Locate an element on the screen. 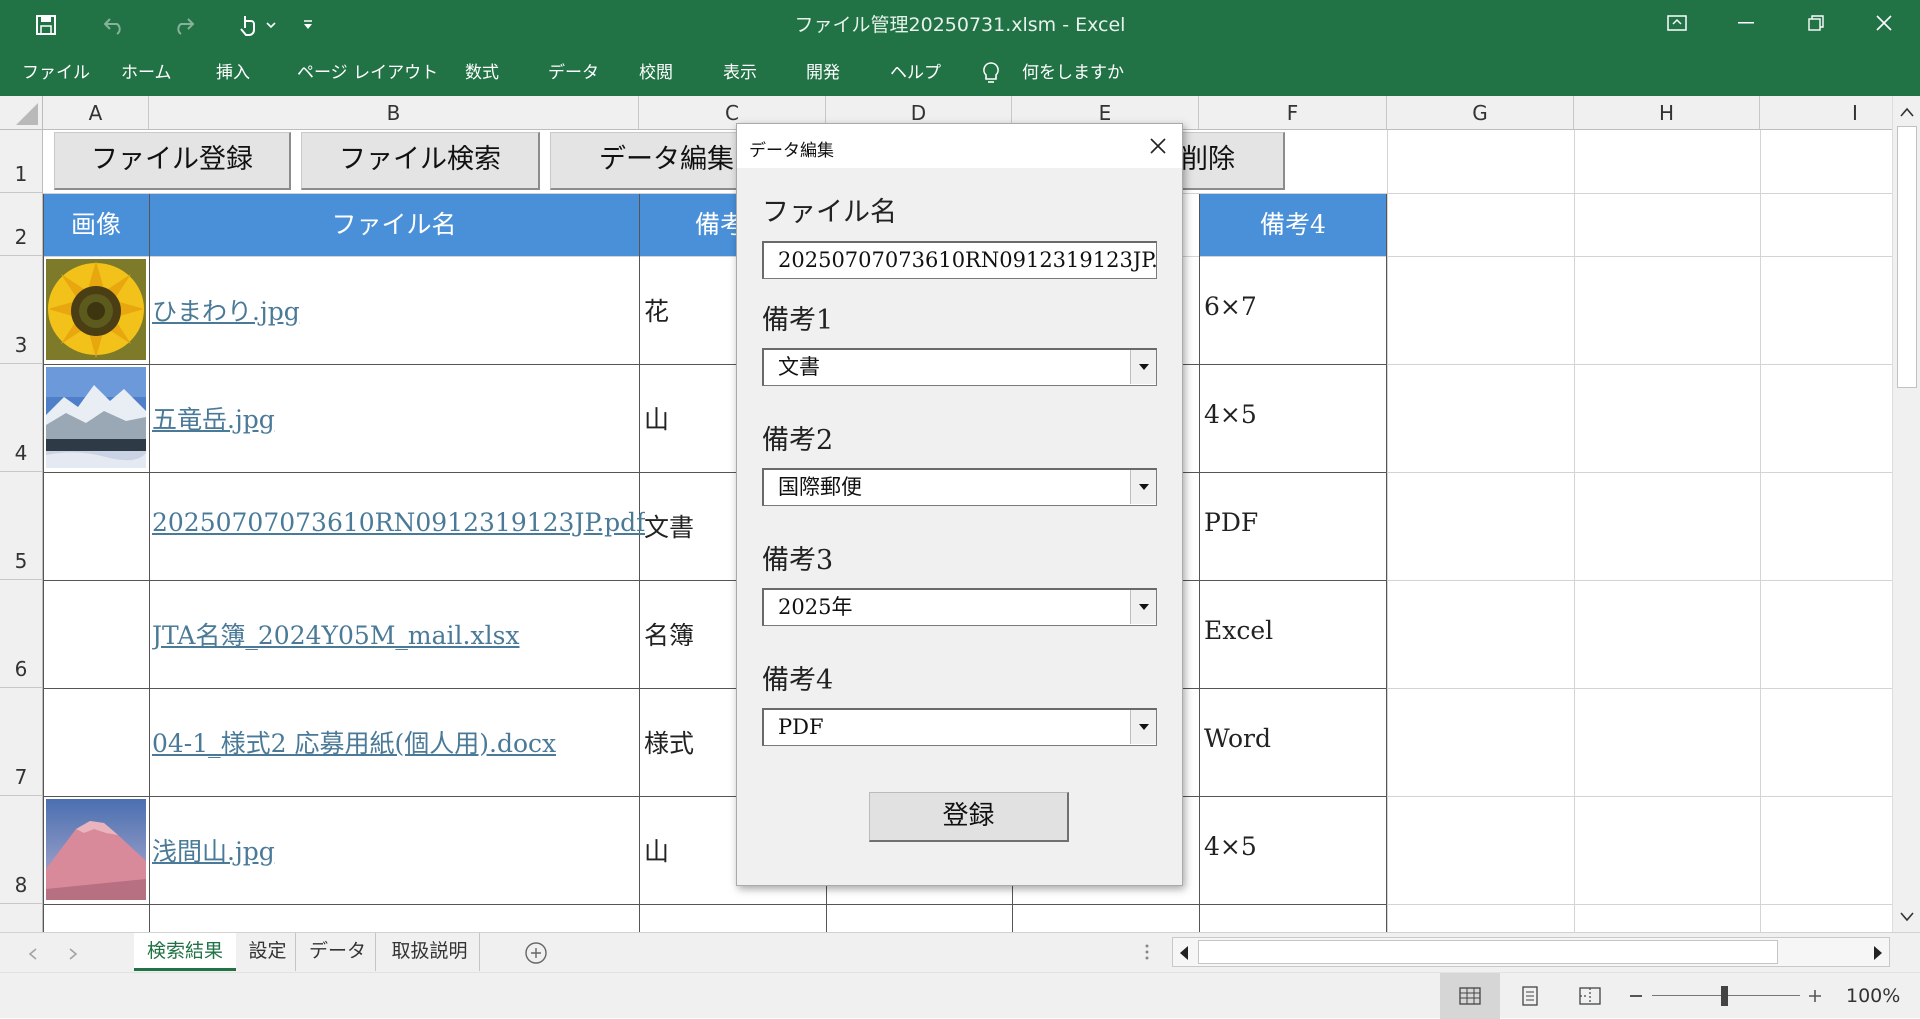 This screenshot has height=1019, width=1920. filename-link: 浅間山.jpg is located at coordinates (213, 850).